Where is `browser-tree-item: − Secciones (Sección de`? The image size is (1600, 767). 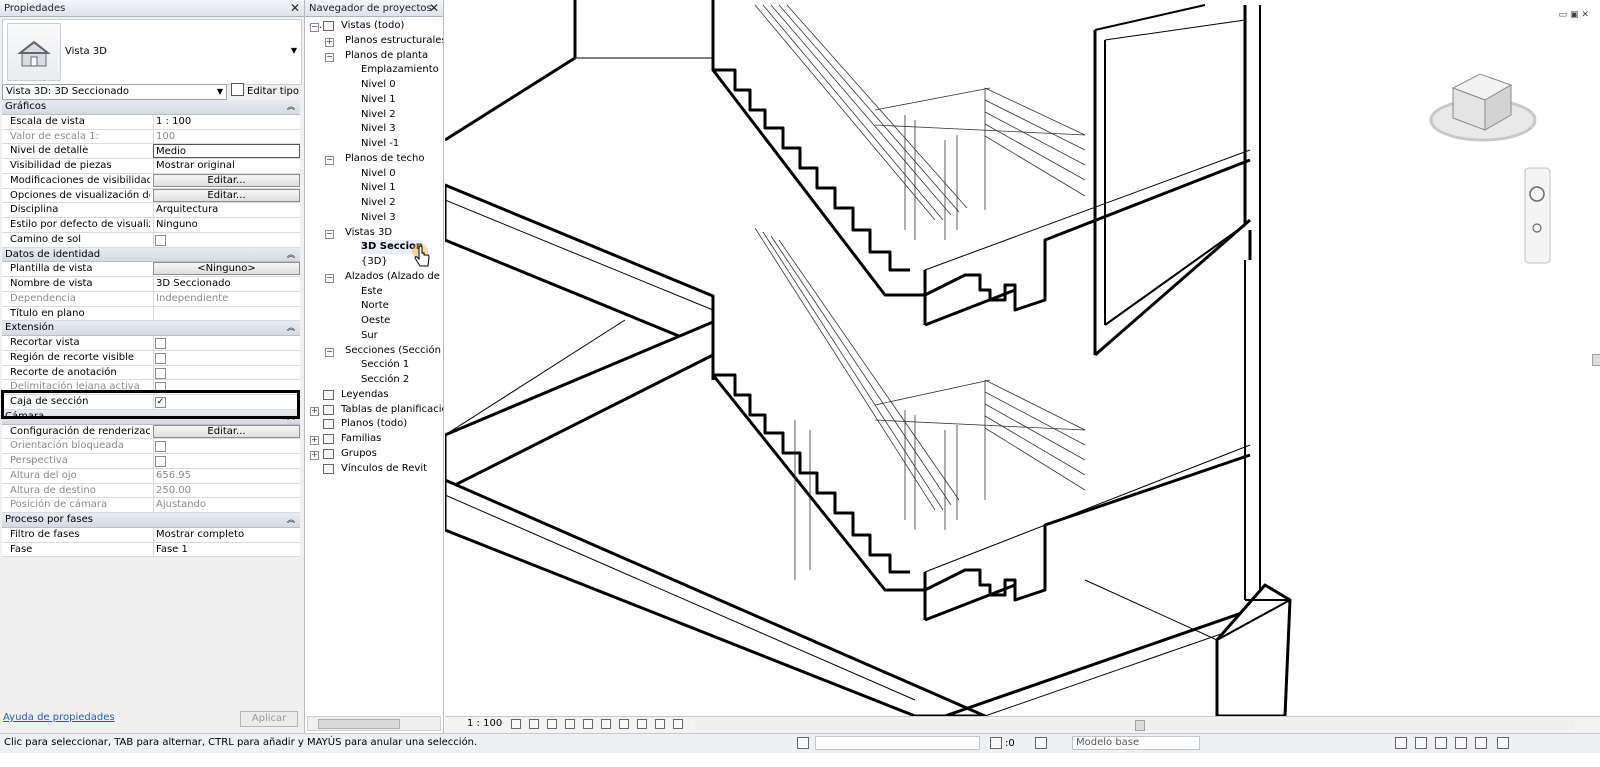 browser-tree-item: − Secciones (Sección de is located at coordinates (374, 351).